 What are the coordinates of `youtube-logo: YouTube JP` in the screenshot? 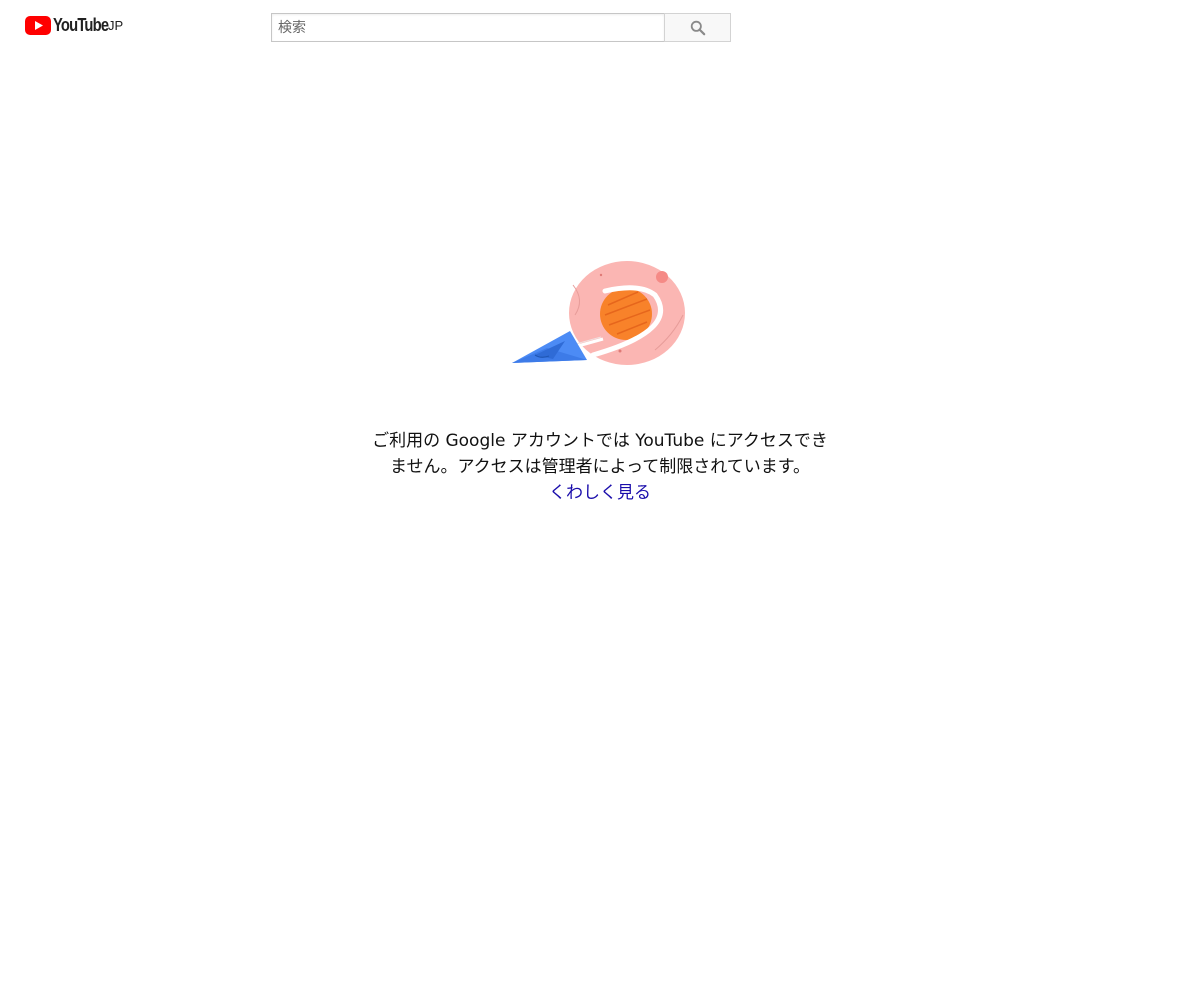 It's located at (74, 25).